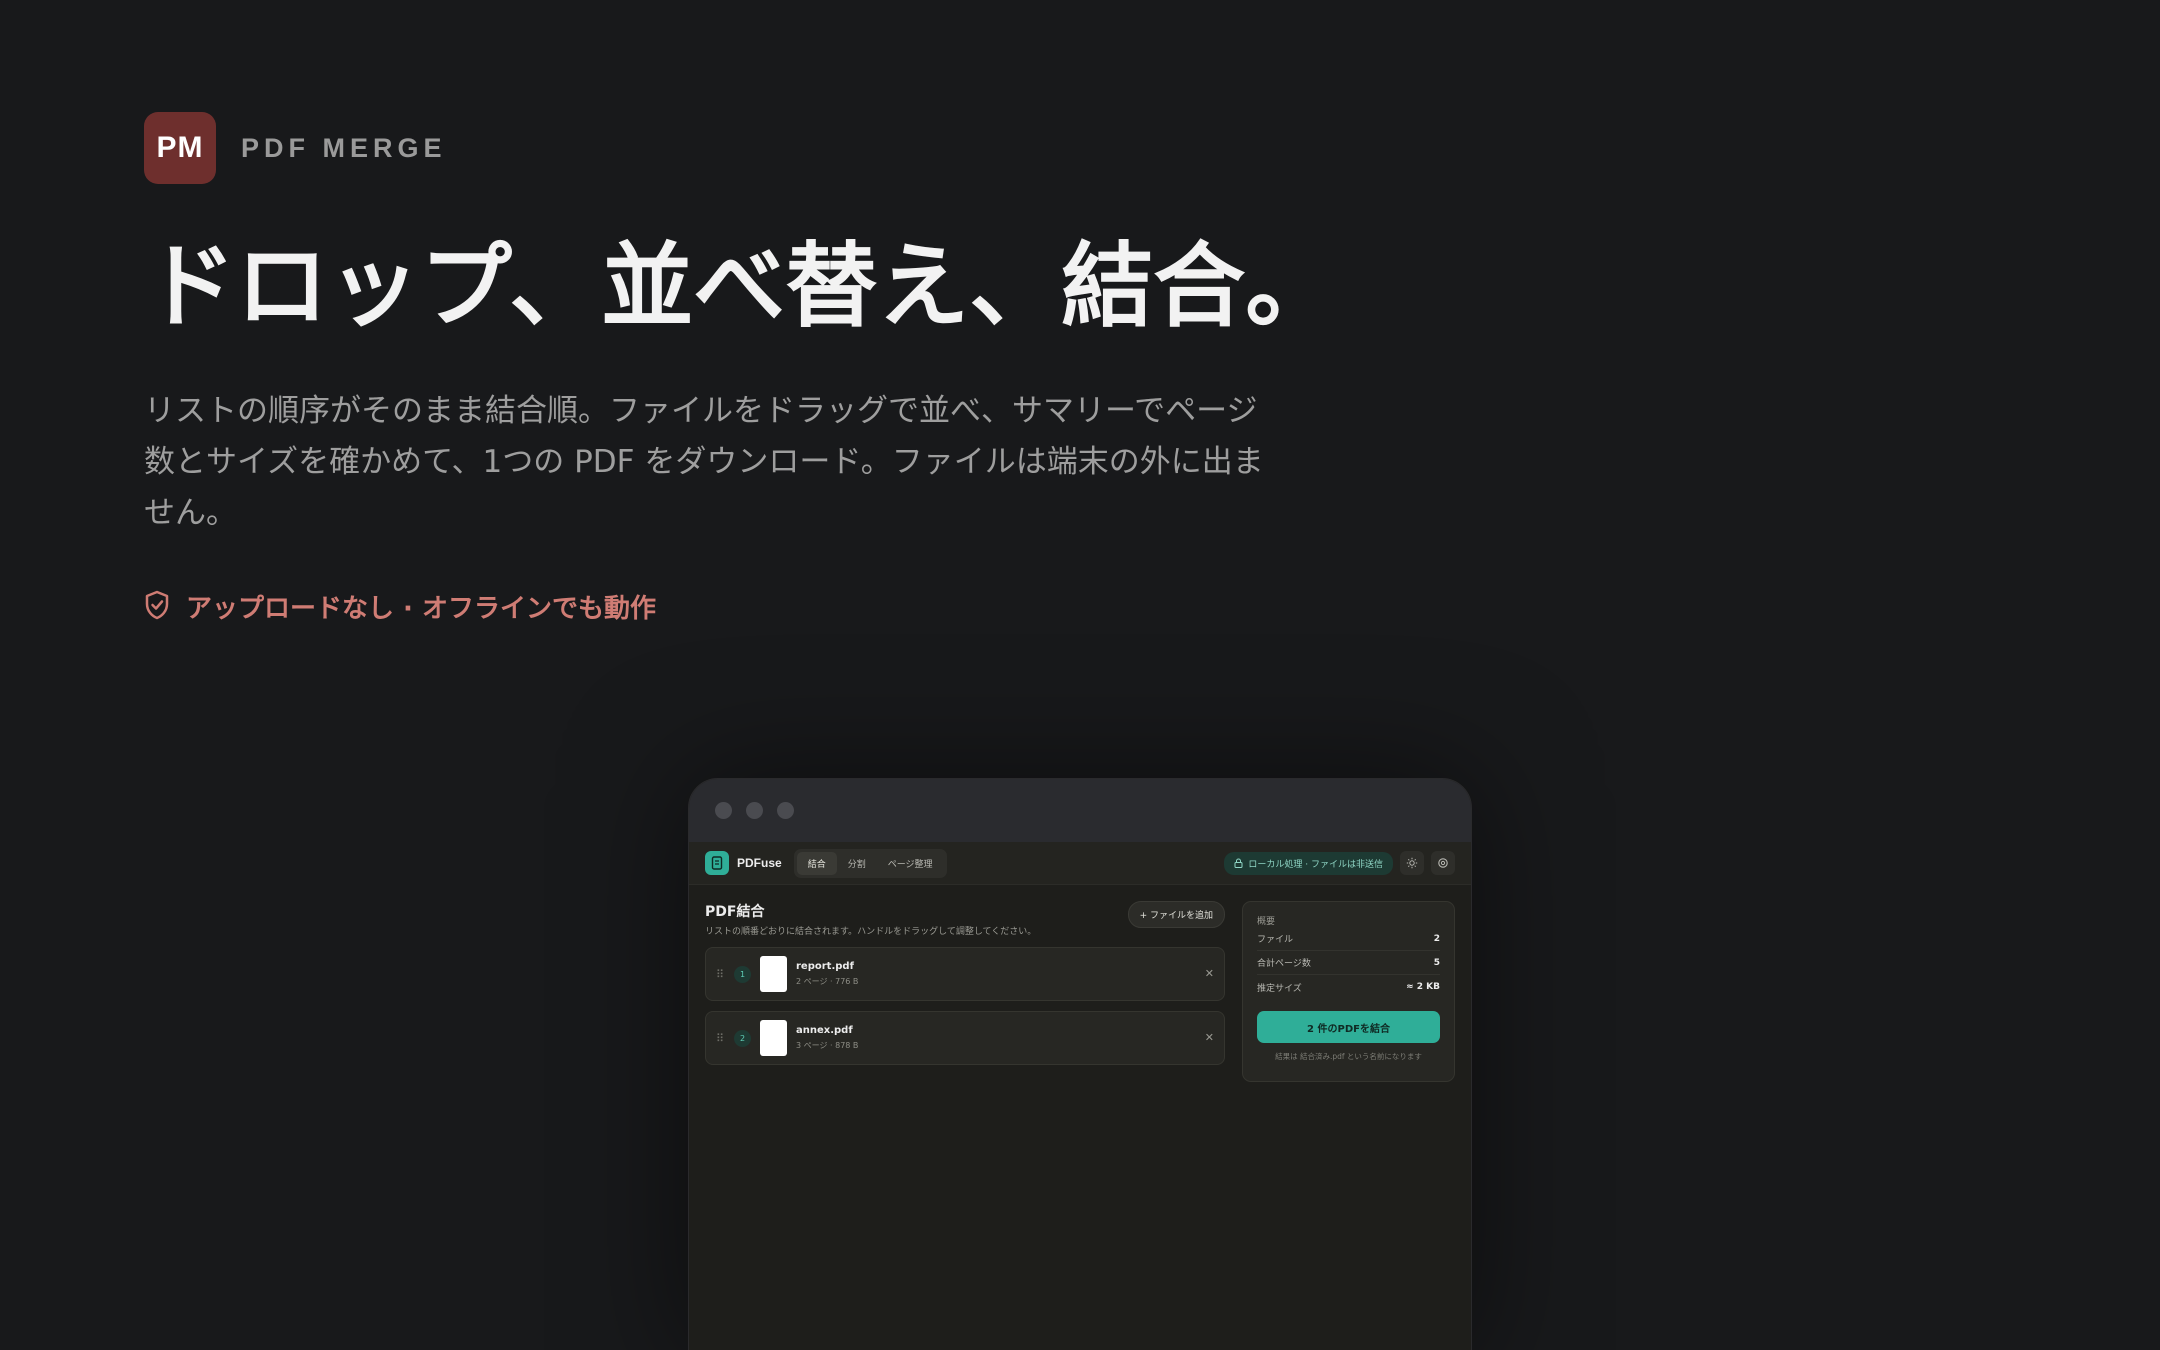  Describe the element at coordinates (785, 810) in the screenshot. I see `window-maximize-dot` at that location.